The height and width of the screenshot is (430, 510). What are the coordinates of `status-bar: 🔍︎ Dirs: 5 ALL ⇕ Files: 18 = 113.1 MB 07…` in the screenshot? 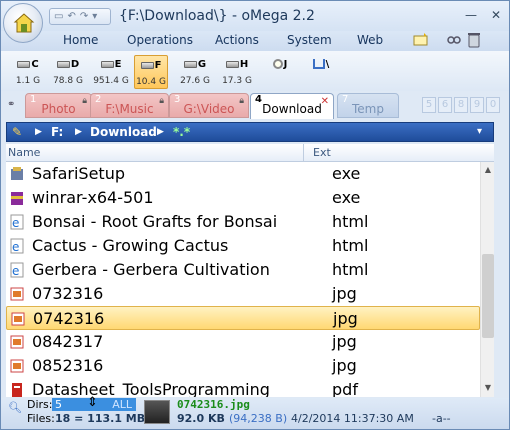 It's located at (255, 412).